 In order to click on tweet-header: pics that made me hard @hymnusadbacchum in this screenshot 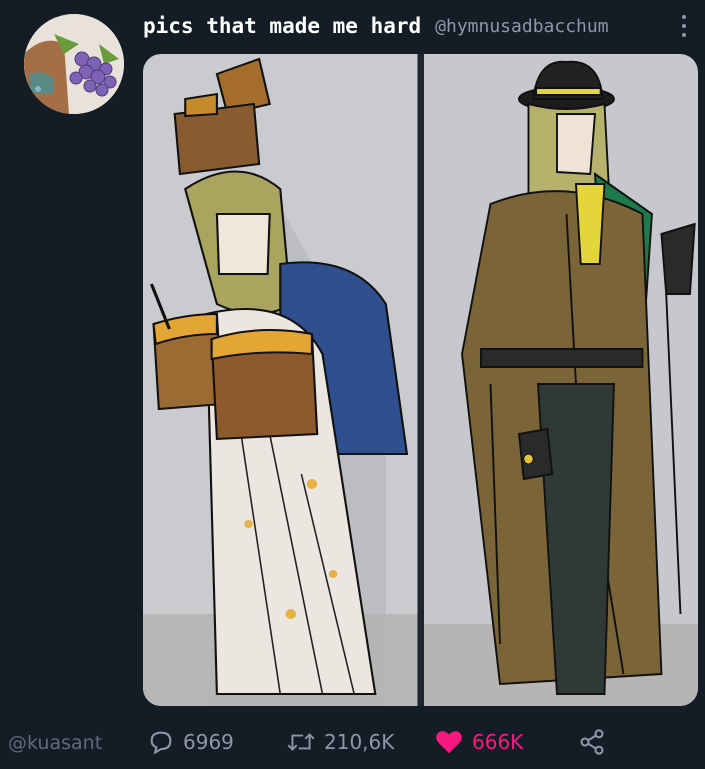, I will do `click(417, 26)`.